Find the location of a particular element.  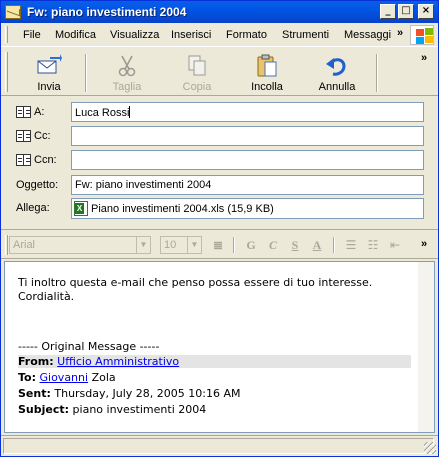

toolbar-grip is located at coordinates (6, 72).